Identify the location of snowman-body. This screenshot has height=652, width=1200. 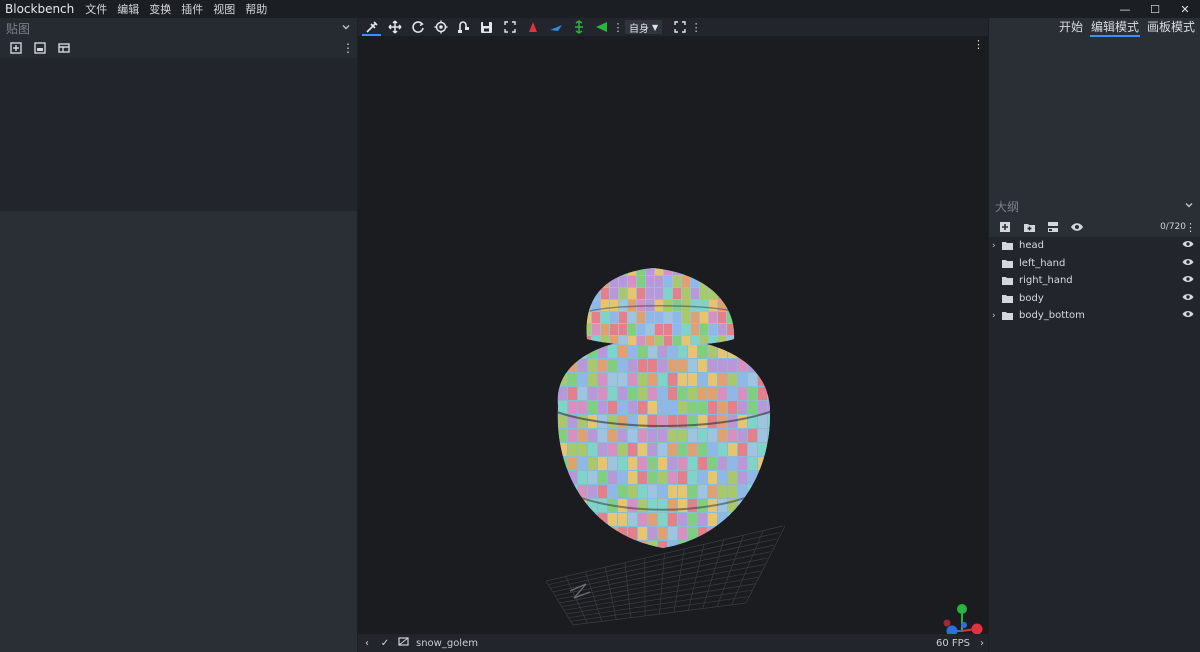
(663, 442).